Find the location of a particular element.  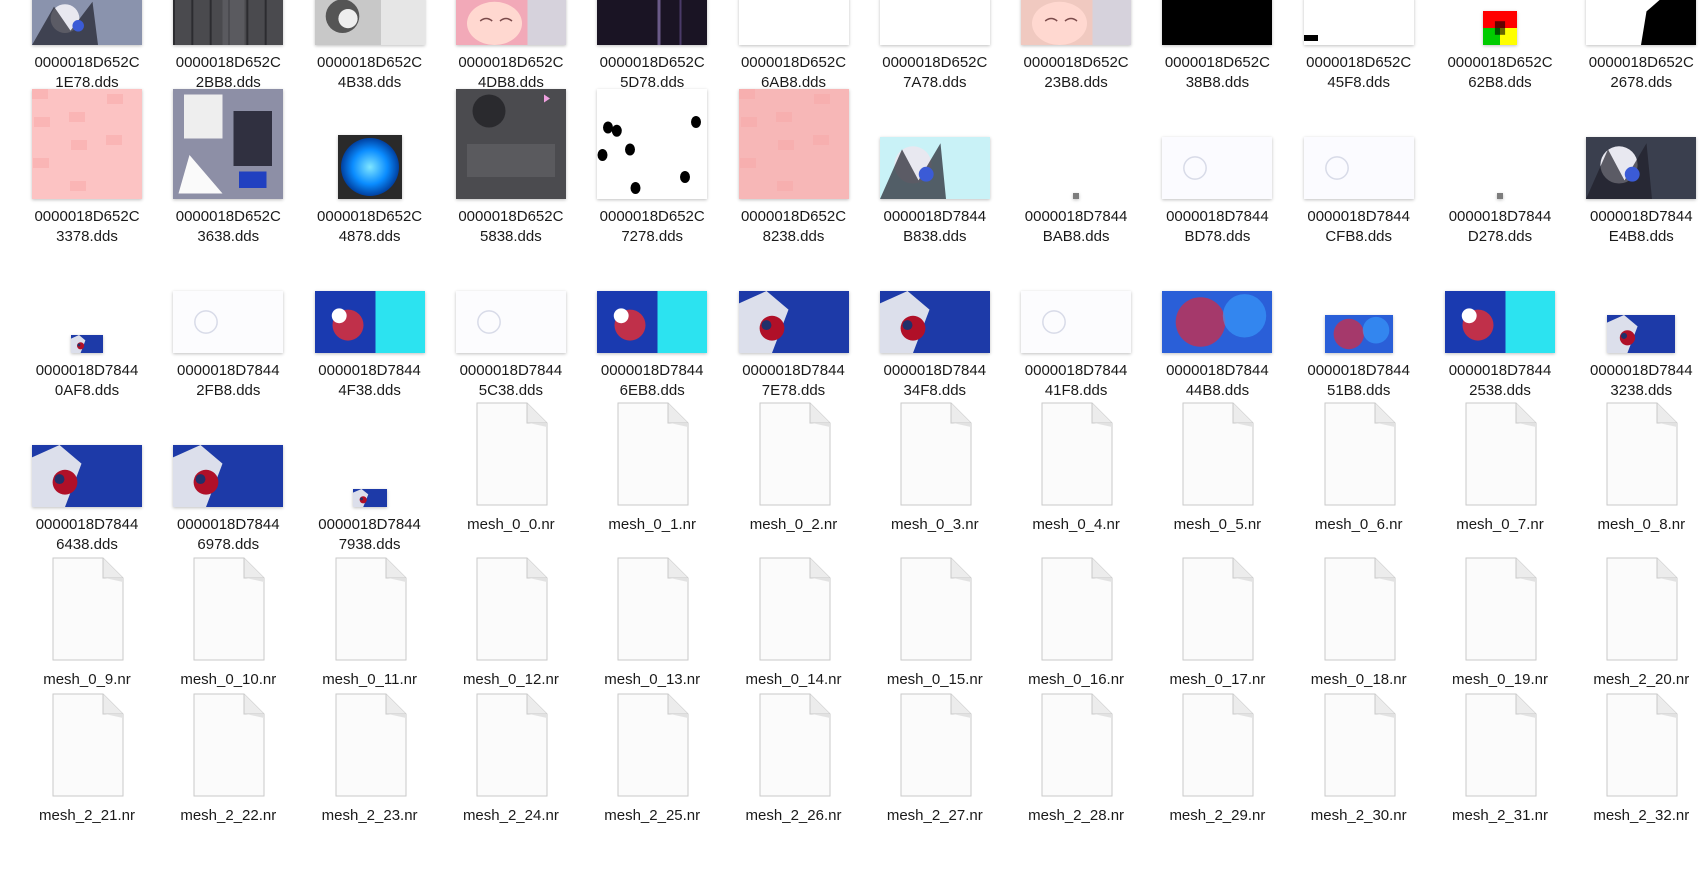

file-item: mesh_0_12.nr is located at coordinates (511, 621).